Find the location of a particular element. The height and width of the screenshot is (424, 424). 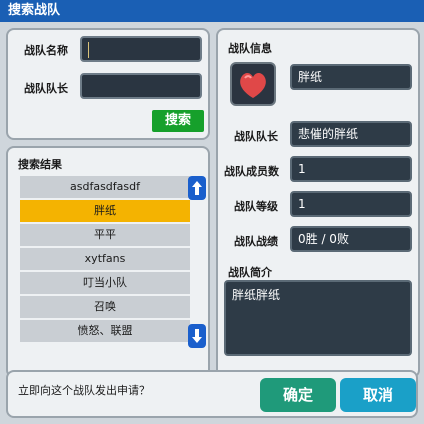

team-name-input is located at coordinates (141, 49).